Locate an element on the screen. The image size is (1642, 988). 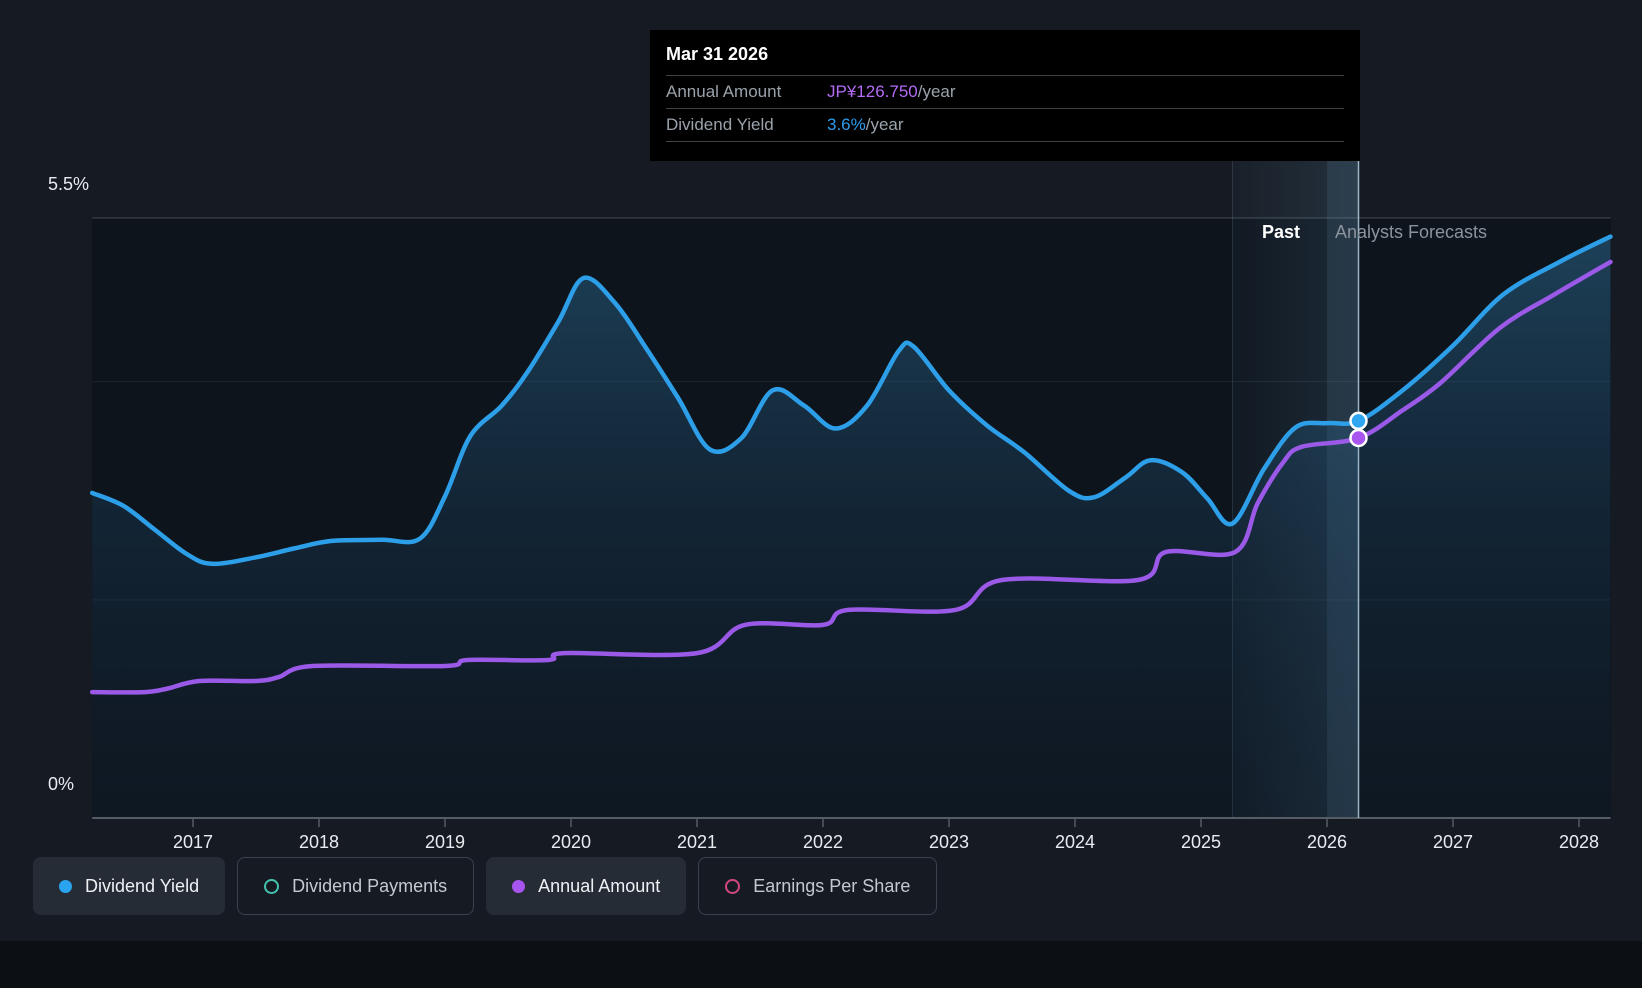
x-axis-label-2021: 2021 is located at coordinates (697, 842).